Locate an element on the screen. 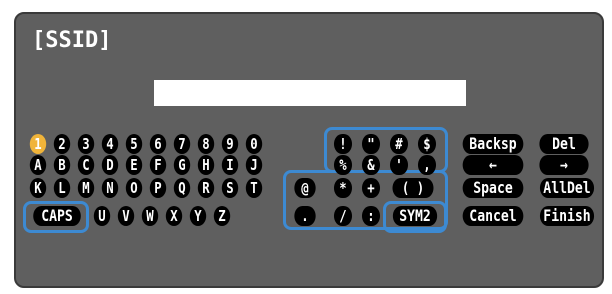 The width and height of the screenshot is (612, 294). key-double-quote: " is located at coordinates (371, 144).